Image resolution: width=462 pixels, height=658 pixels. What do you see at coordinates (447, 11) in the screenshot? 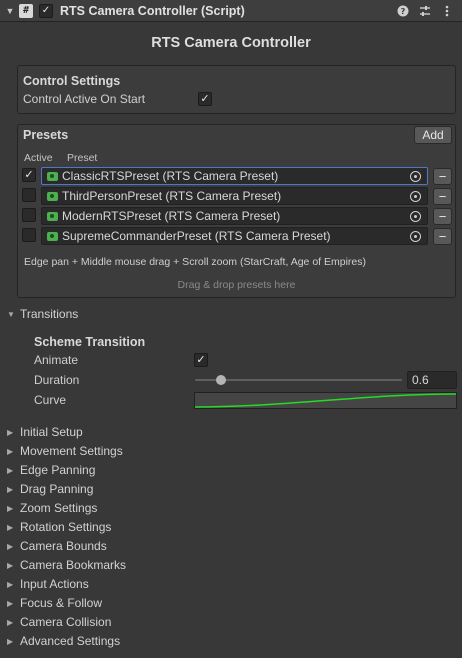
I see `more-icon` at bounding box center [447, 11].